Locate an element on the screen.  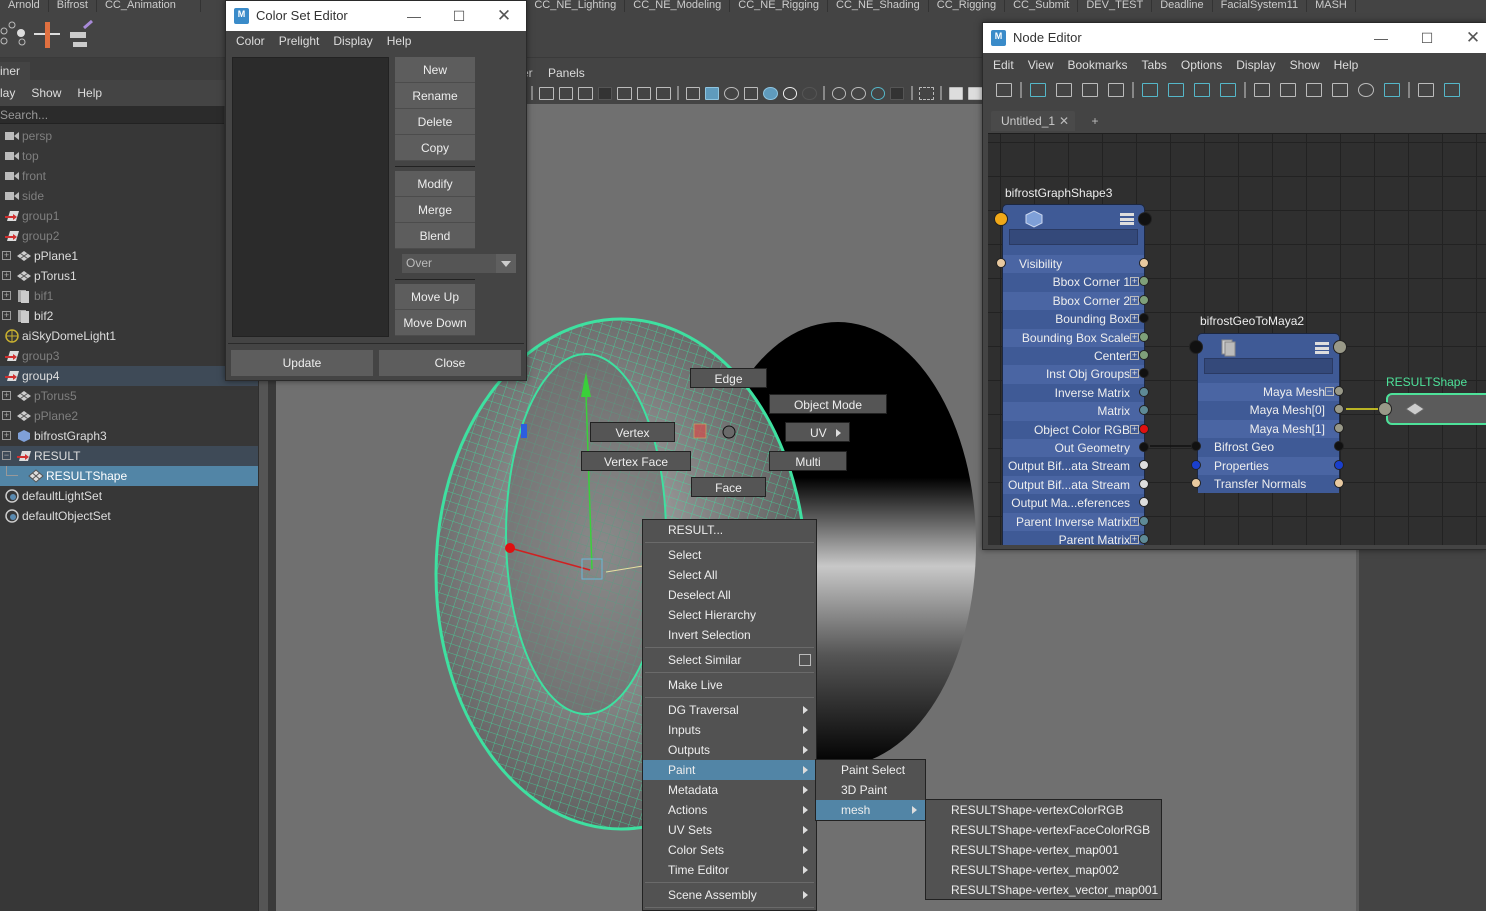
shelf-tab-cc-rigging: CC_Rigging is located at coordinates (967, 6).